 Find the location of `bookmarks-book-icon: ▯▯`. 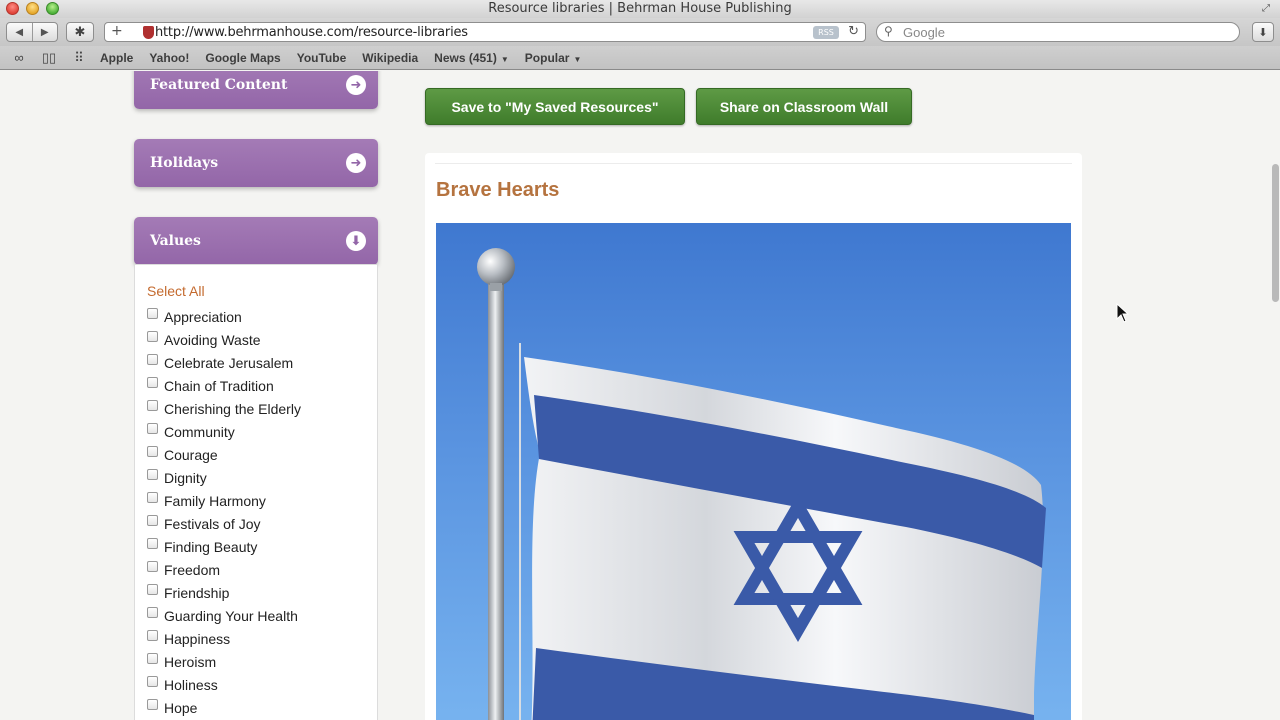

bookmarks-book-icon: ▯▯ is located at coordinates (49, 58).